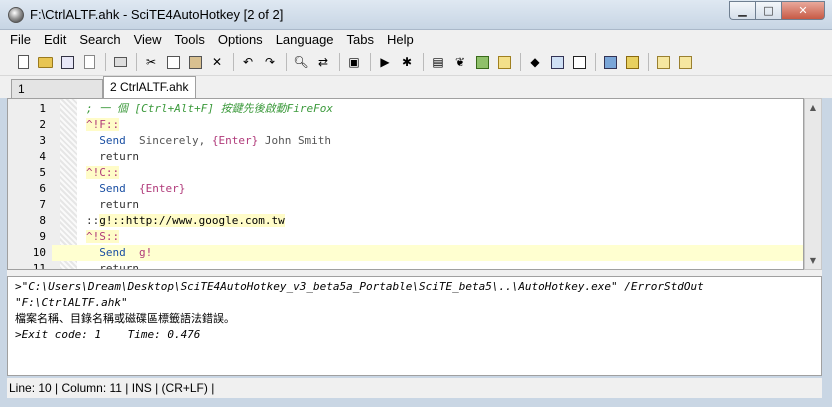  What do you see at coordinates (360, 39) in the screenshot?
I see `menu-tabs: Tabs` at bounding box center [360, 39].